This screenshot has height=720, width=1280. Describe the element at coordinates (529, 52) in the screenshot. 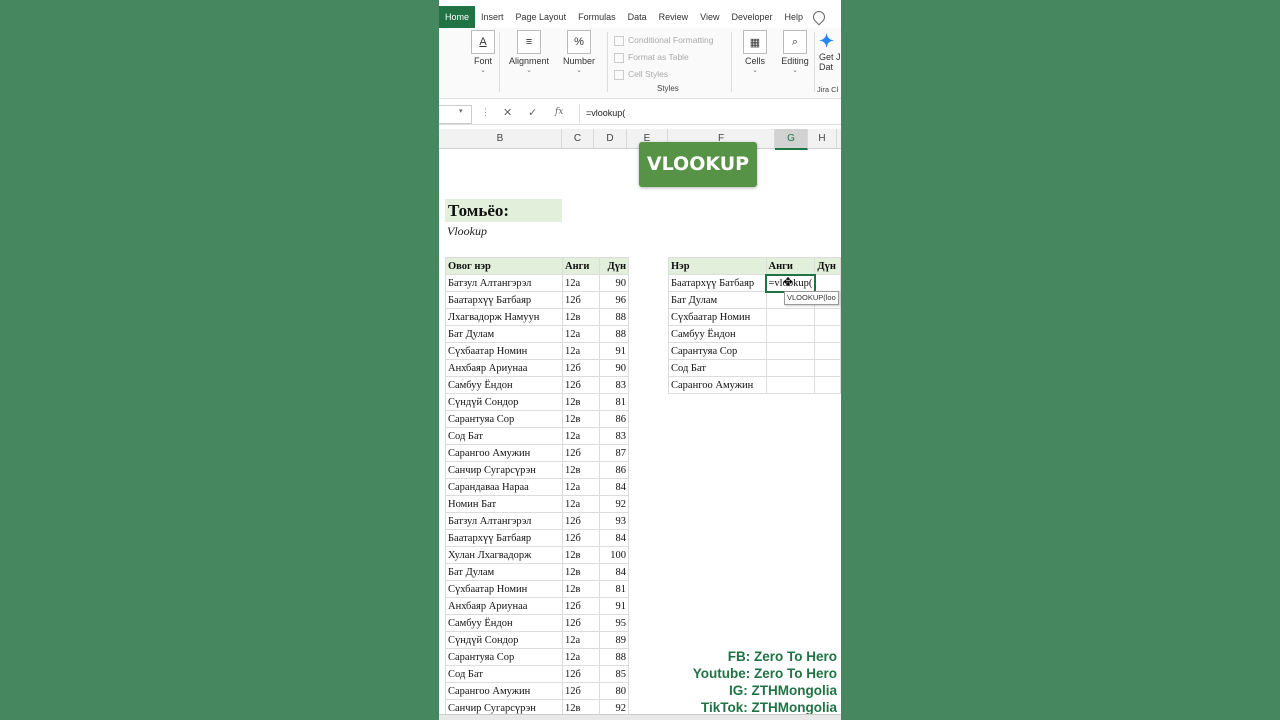

I see `alignment-group: ≡ Alignment ⌄` at that location.